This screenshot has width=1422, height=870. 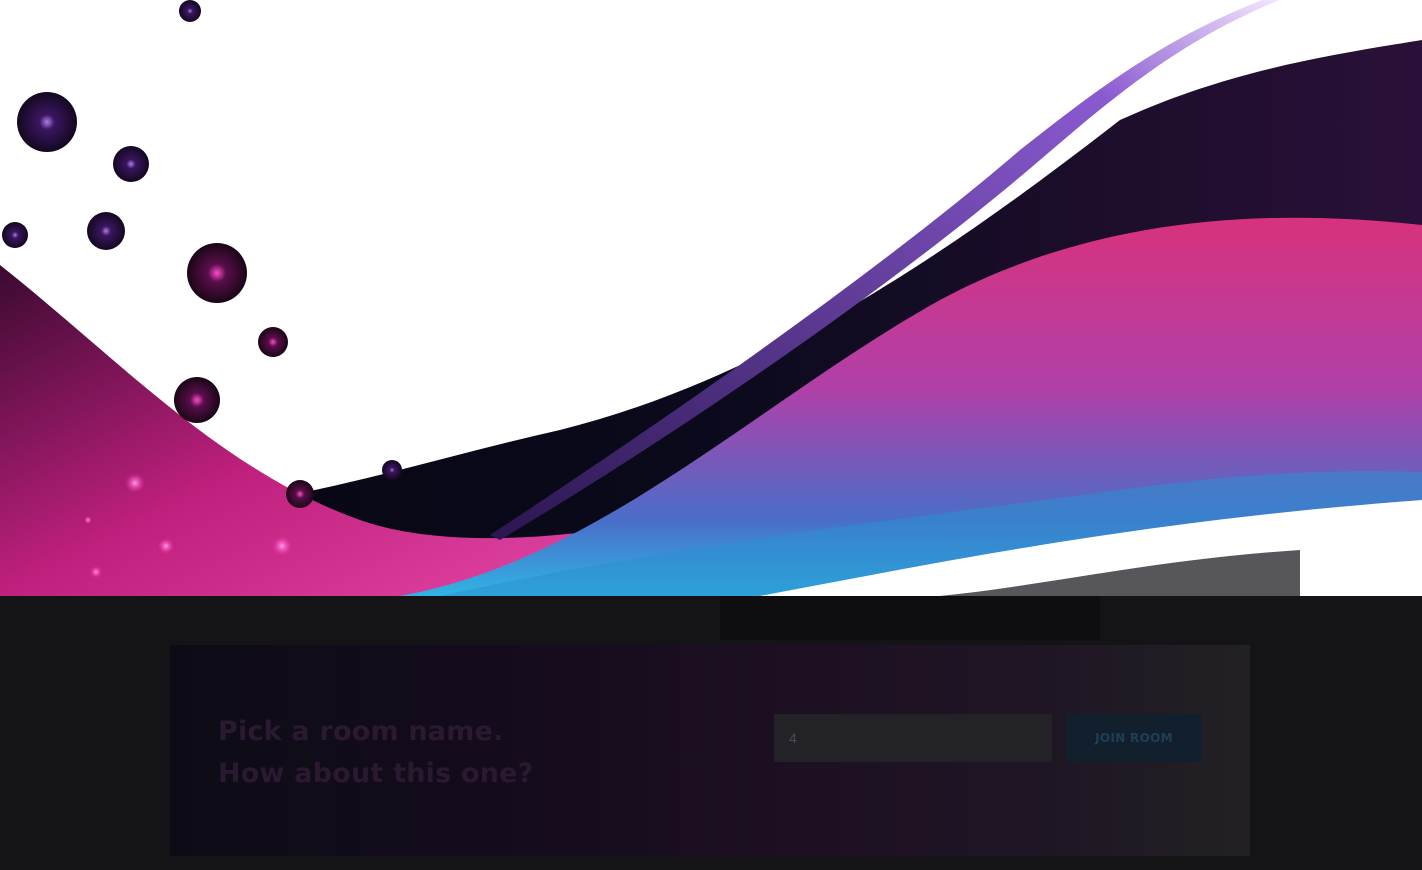 I want to click on room-name-input, so click(x=913, y=738).